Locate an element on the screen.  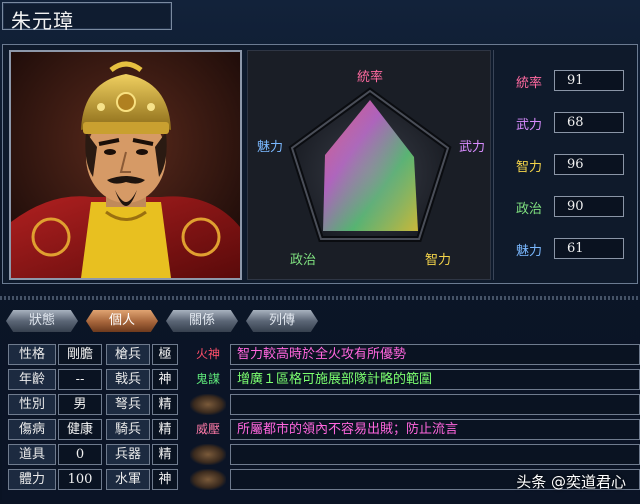
skill-description: 智力較高時於全火攻有所優勢 is located at coordinates (435, 354).